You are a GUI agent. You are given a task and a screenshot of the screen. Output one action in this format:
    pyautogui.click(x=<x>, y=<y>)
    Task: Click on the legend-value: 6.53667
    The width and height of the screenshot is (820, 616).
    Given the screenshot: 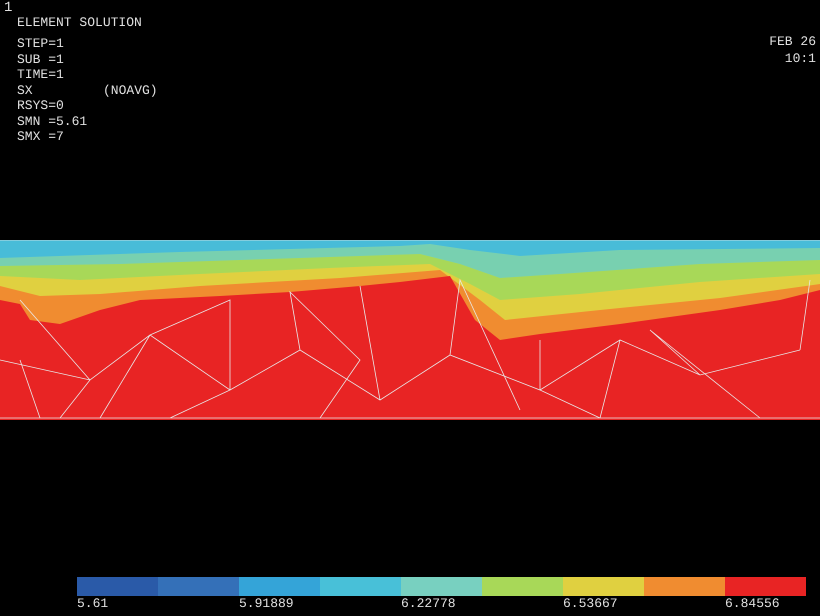 What is the action you would take?
    pyautogui.click(x=591, y=604)
    